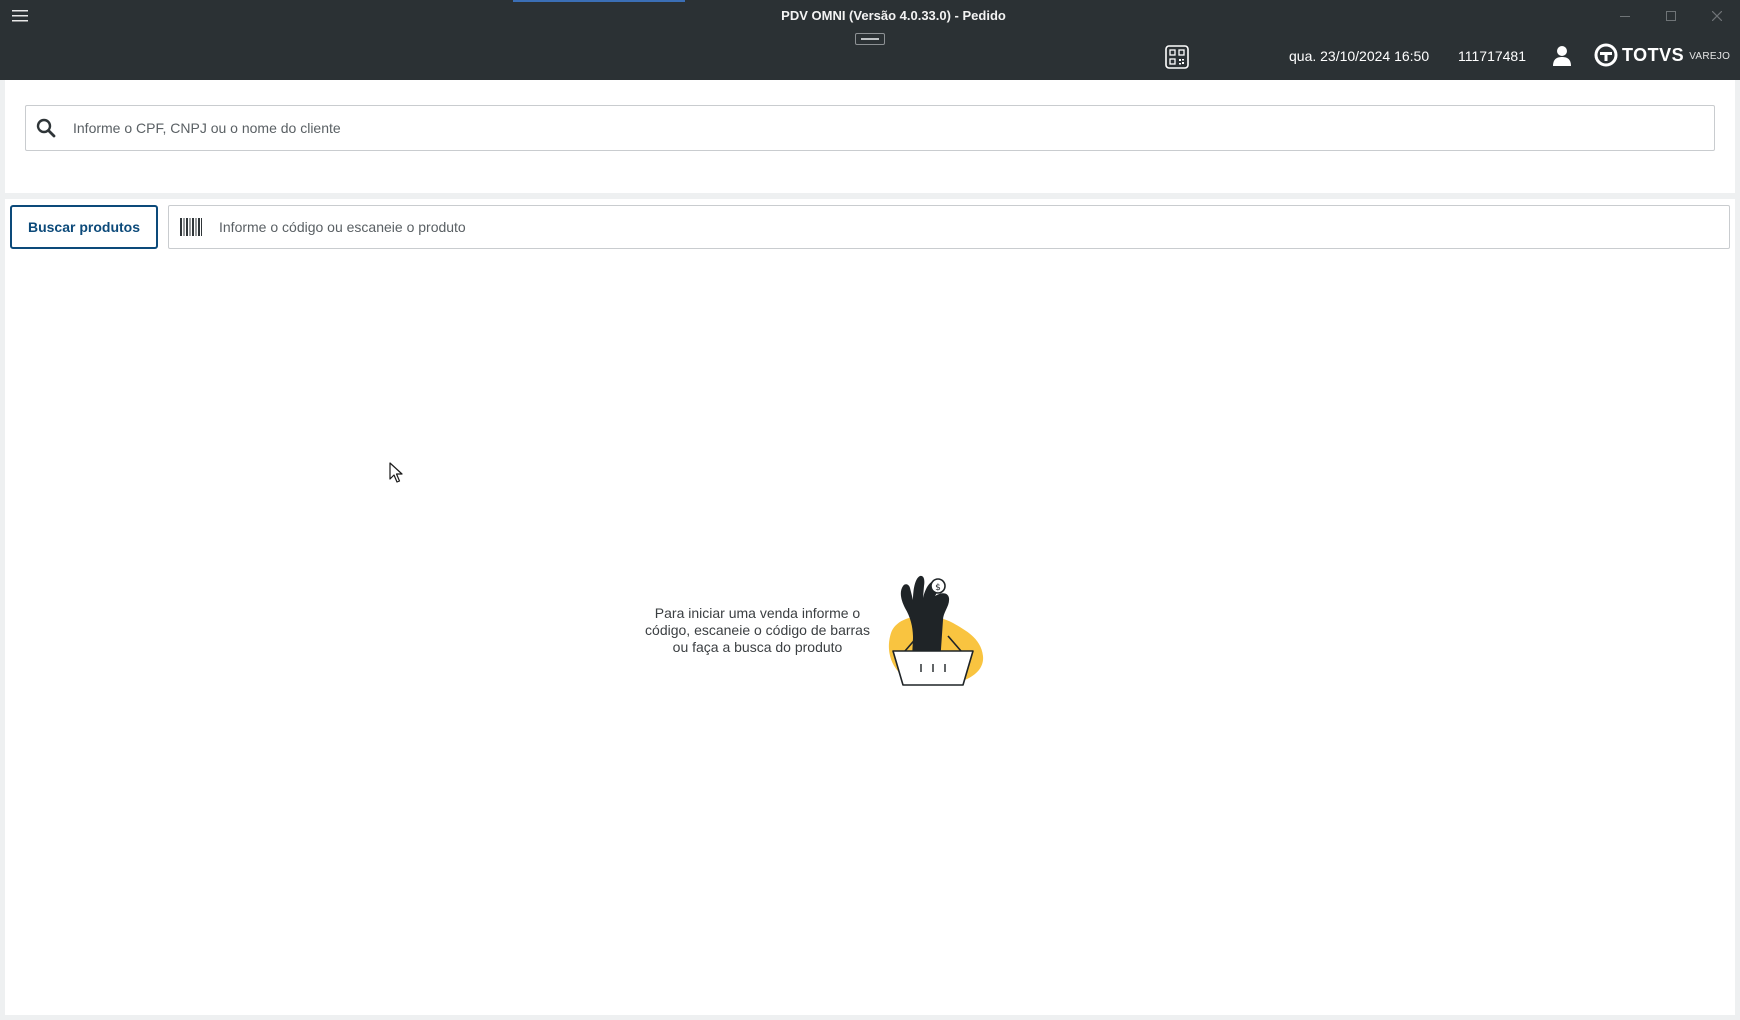  What do you see at coordinates (973, 227) in the screenshot?
I see `product-code-input` at bounding box center [973, 227].